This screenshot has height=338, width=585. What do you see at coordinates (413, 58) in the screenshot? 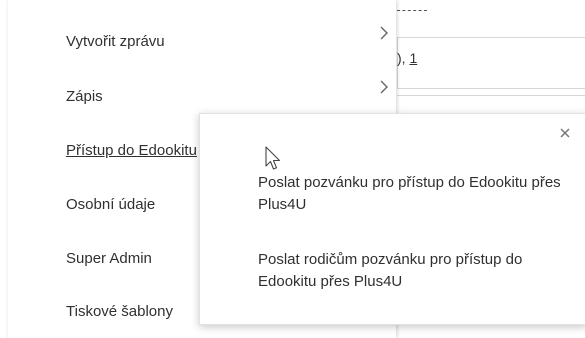
I see `background-field-link: 1` at bounding box center [413, 58].